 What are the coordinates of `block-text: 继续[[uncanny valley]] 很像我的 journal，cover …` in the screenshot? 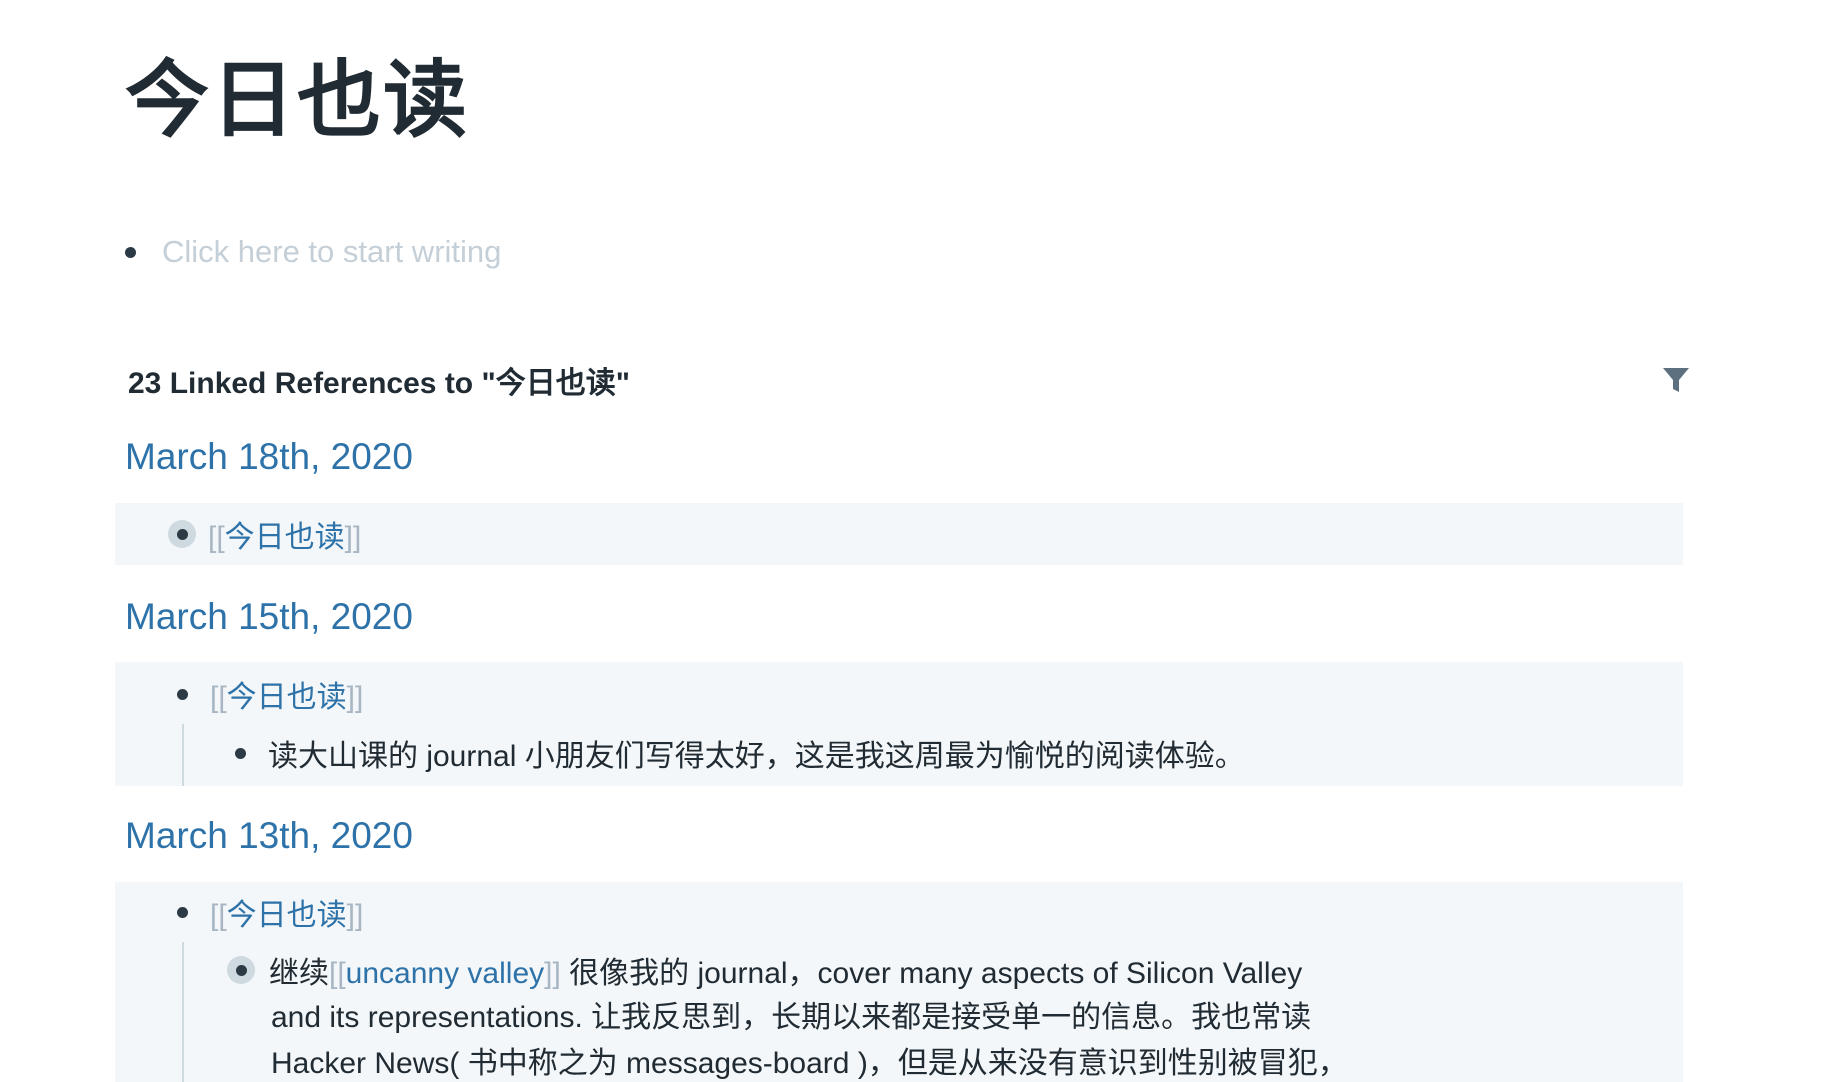 It's located at (785, 970).